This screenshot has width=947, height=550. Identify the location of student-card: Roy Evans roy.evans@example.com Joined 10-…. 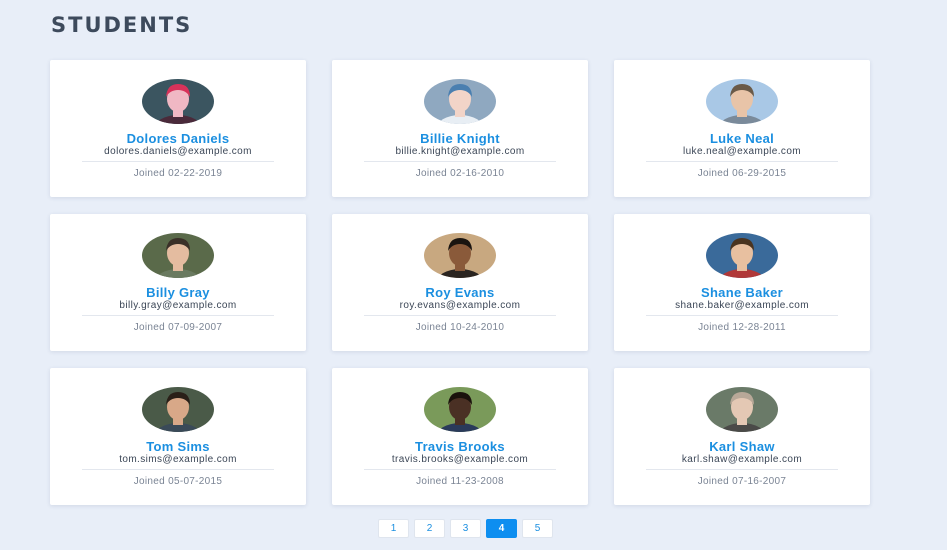
(460, 282).